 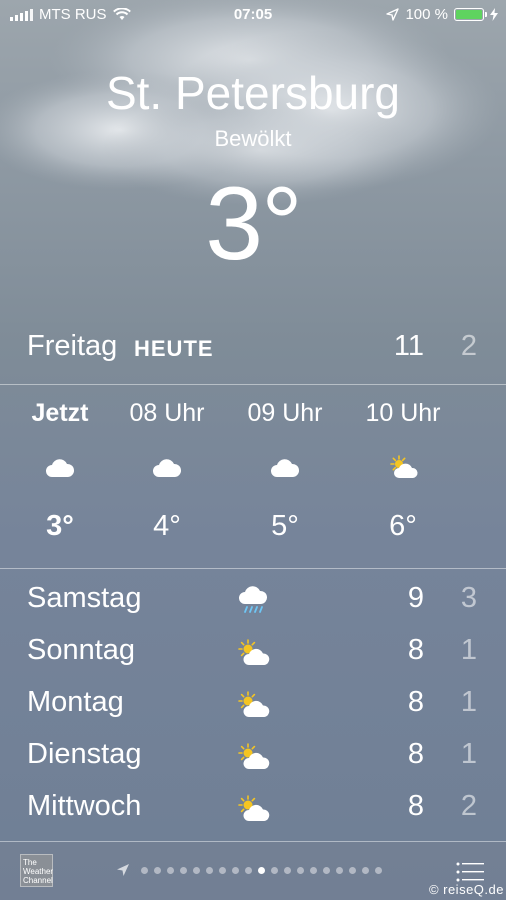 I want to click on battery-percent: 100 %, so click(x=426, y=14).